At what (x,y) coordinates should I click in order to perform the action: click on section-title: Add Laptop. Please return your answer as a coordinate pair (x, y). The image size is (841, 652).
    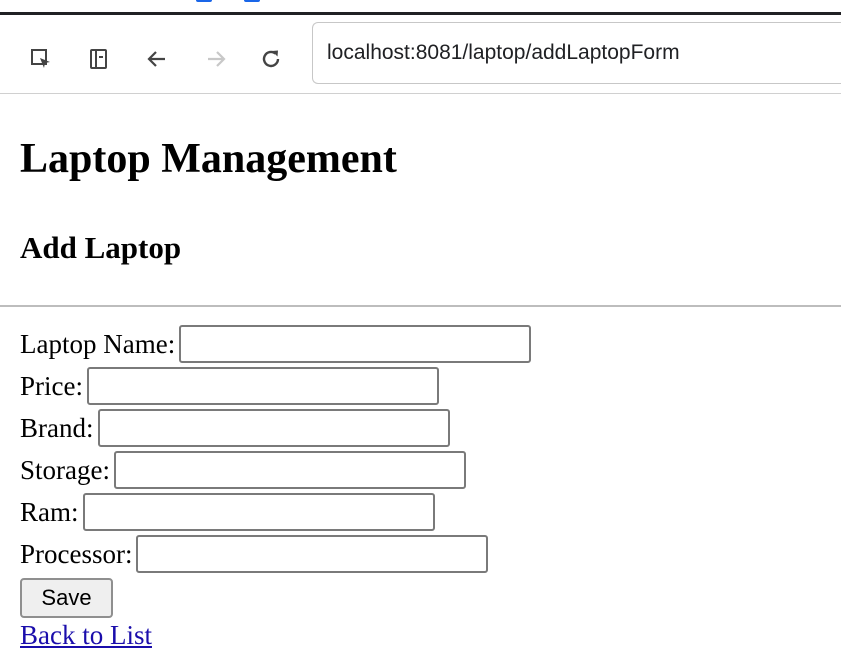
    Looking at the image, I should click on (101, 247).